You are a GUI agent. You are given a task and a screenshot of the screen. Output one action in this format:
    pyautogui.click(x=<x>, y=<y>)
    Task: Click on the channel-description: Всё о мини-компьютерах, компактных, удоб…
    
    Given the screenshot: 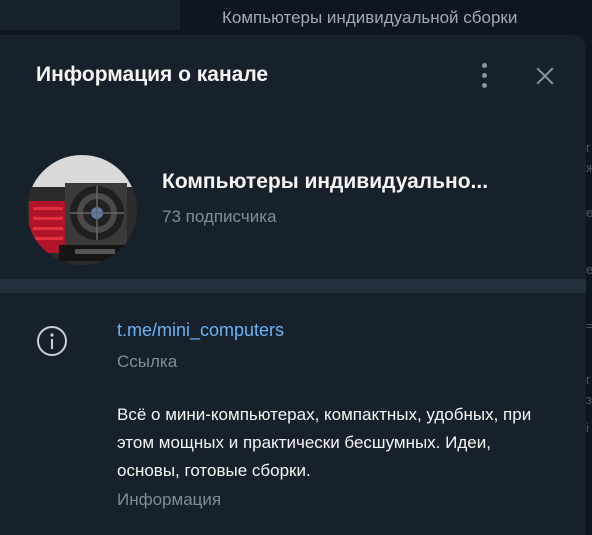 What is the action you would take?
    pyautogui.click(x=324, y=442)
    